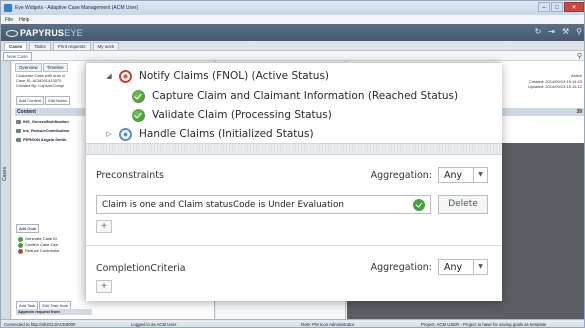 The height and width of the screenshot is (328, 585). I want to click on collapse-icon: ◢, so click(109, 76).